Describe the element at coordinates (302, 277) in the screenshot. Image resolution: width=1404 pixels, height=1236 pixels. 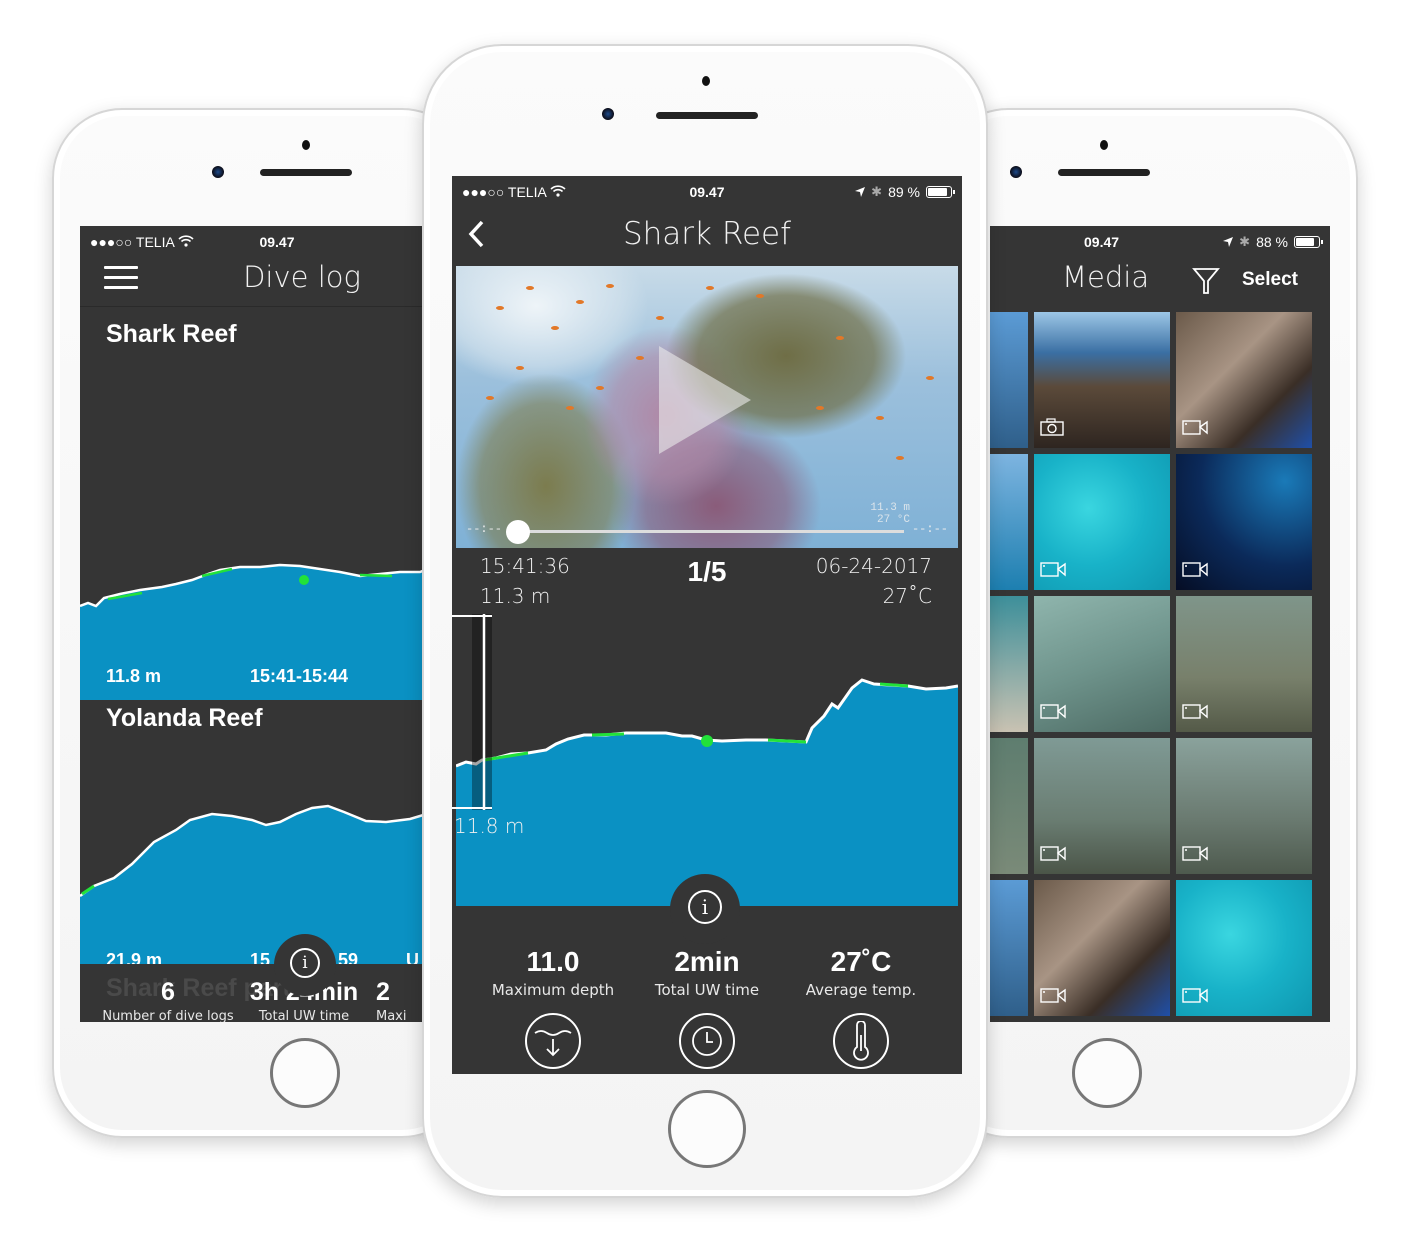
I see `page-title: Dive log` at that location.